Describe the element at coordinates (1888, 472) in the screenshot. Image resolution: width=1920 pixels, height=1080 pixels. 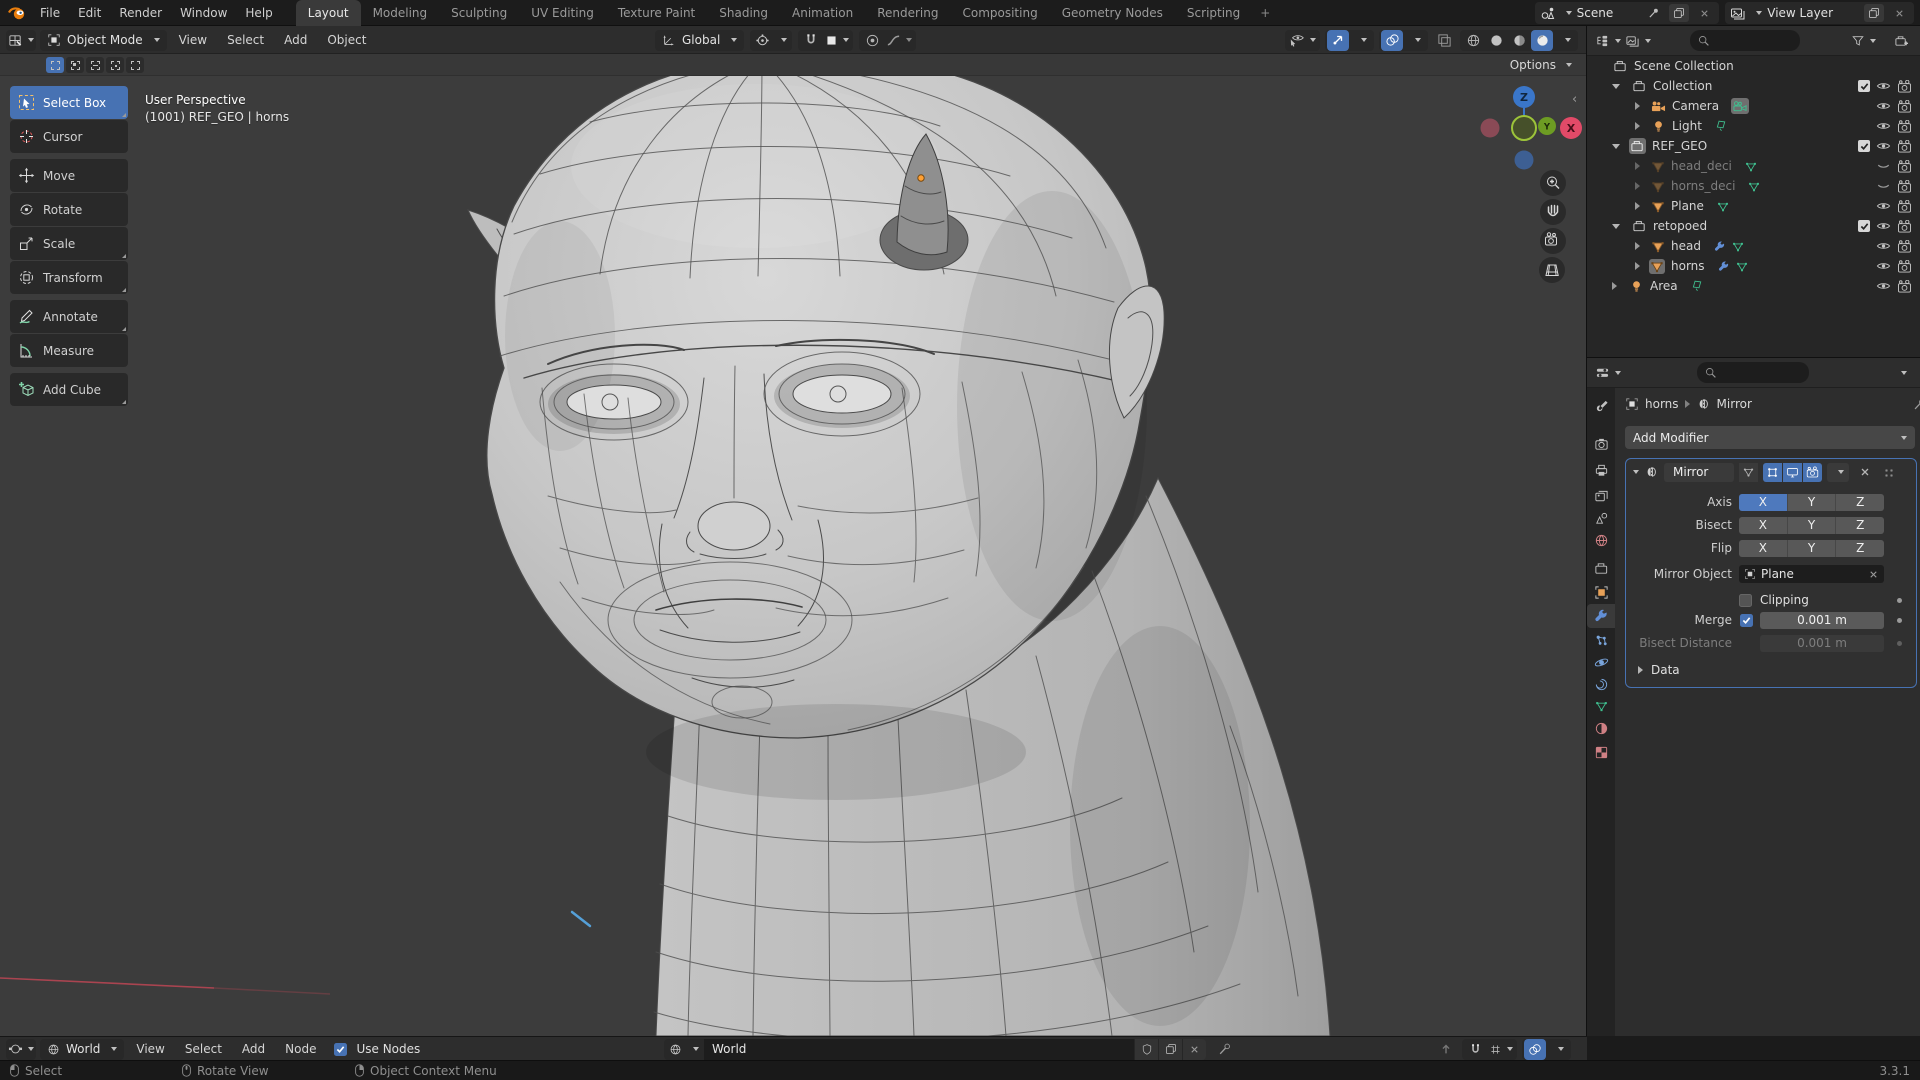
I see `drag-handle-icon` at that location.